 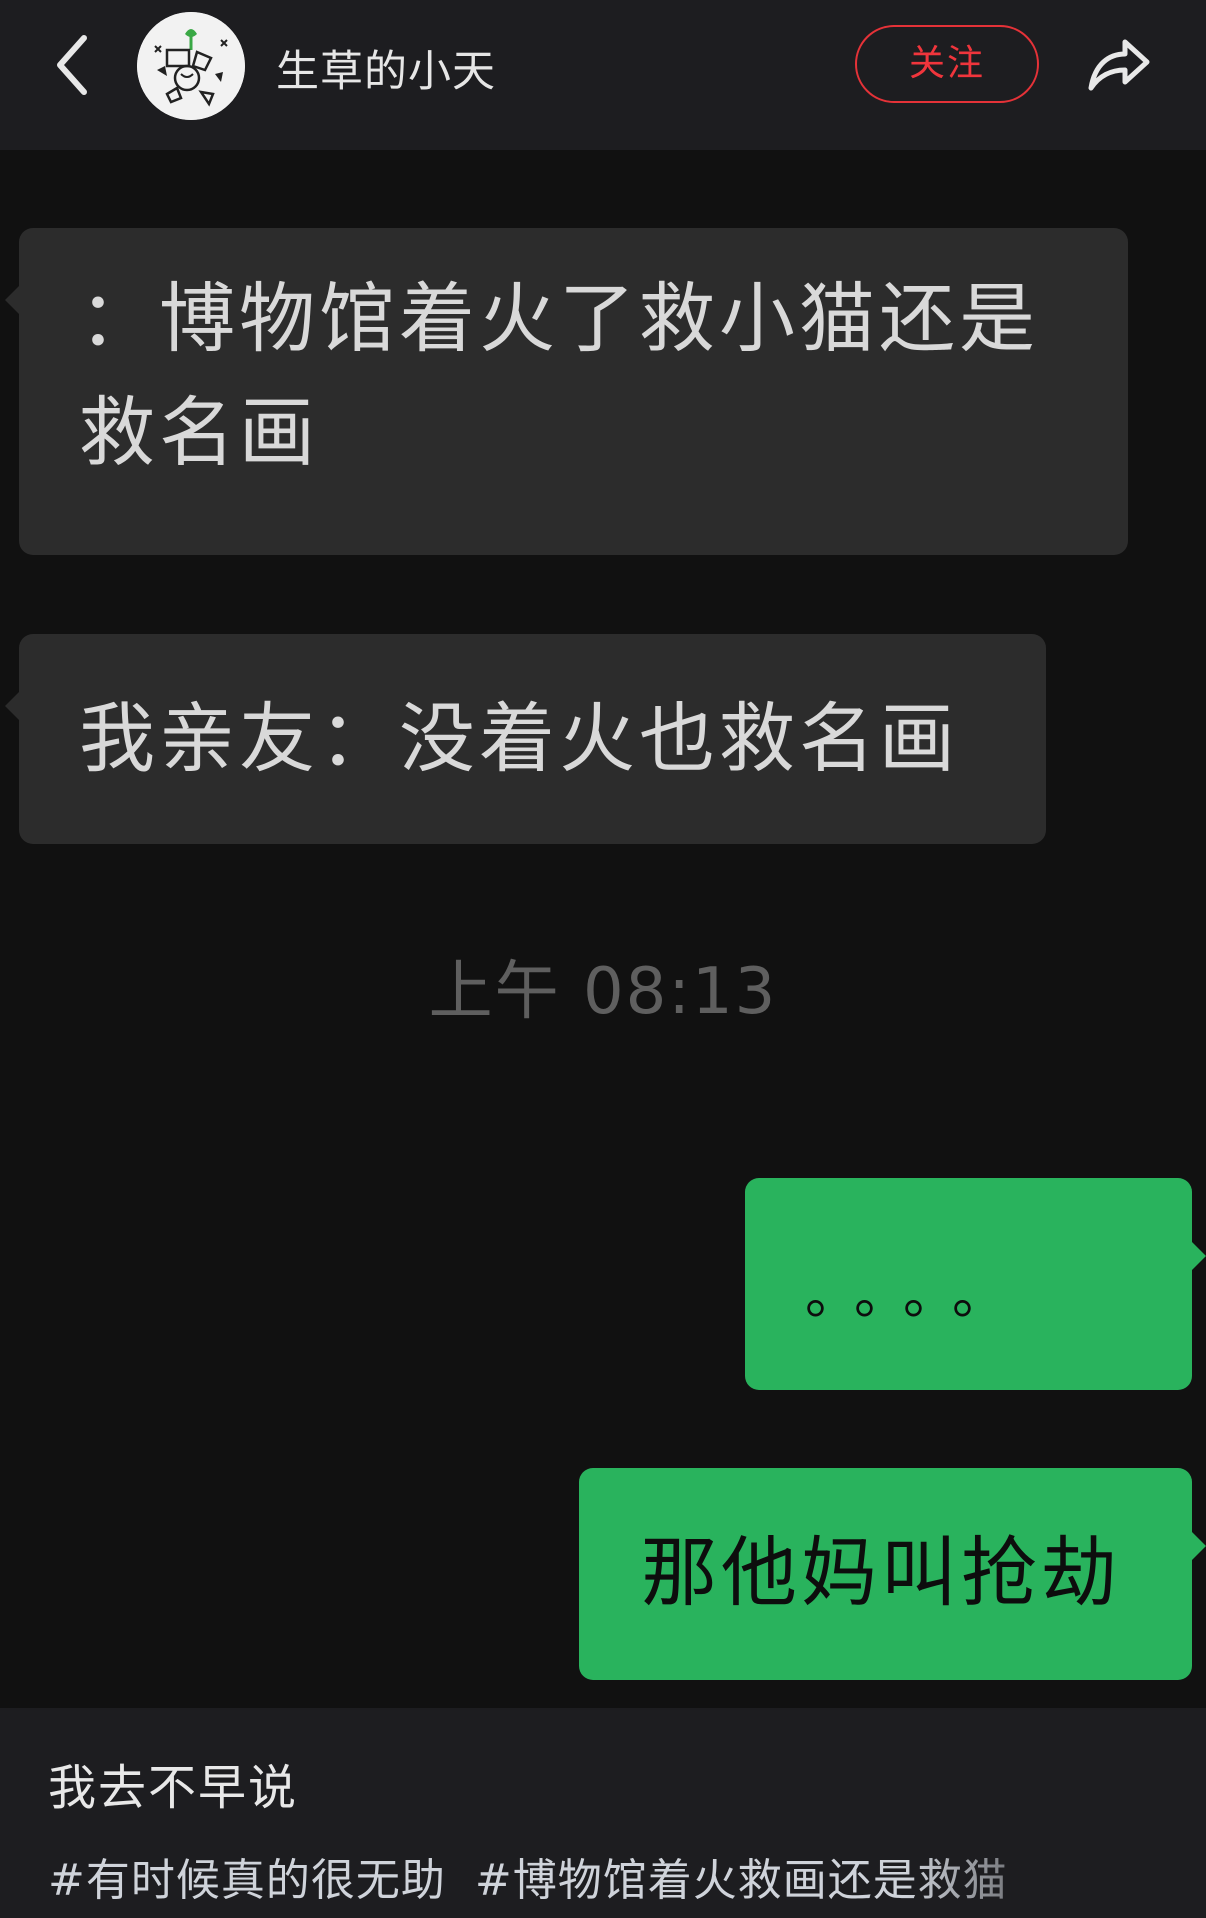 What do you see at coordinates (947, 64) in the screenshot?
I see `follow-button: 关注` at bounding box center [947, 64].